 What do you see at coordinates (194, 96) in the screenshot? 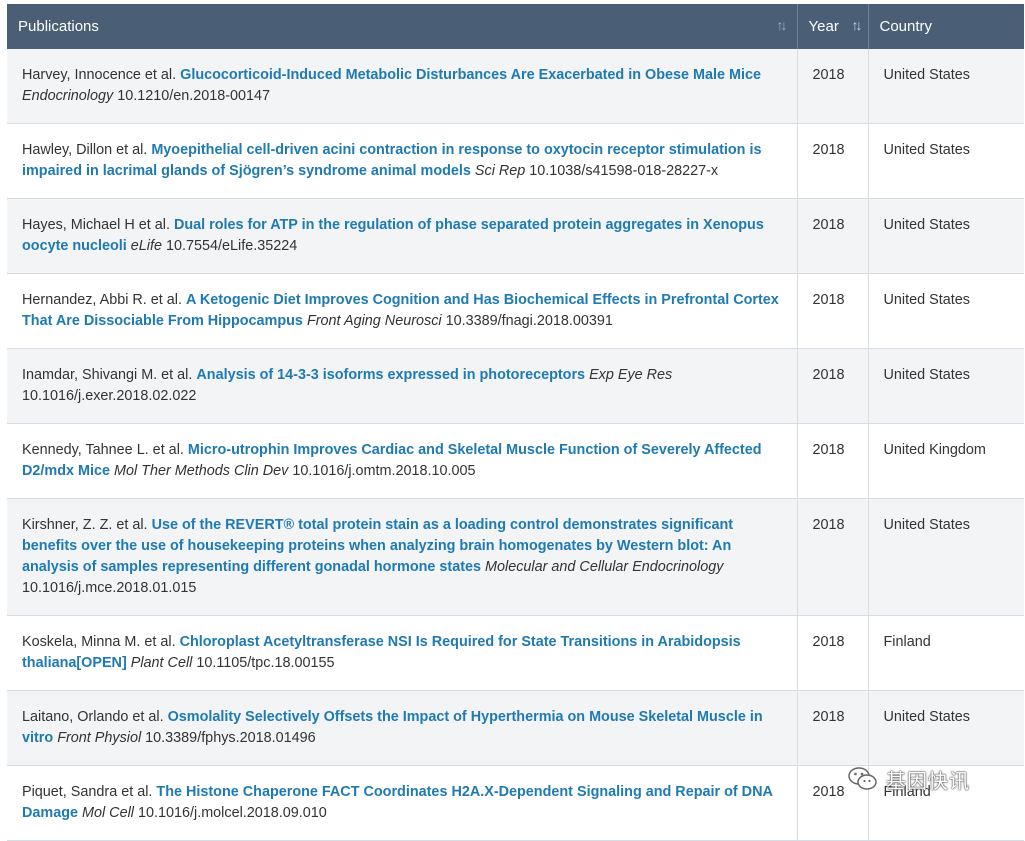
I see `doi: 10.1210/en.2018-00147` at bounding box center [194, 96].